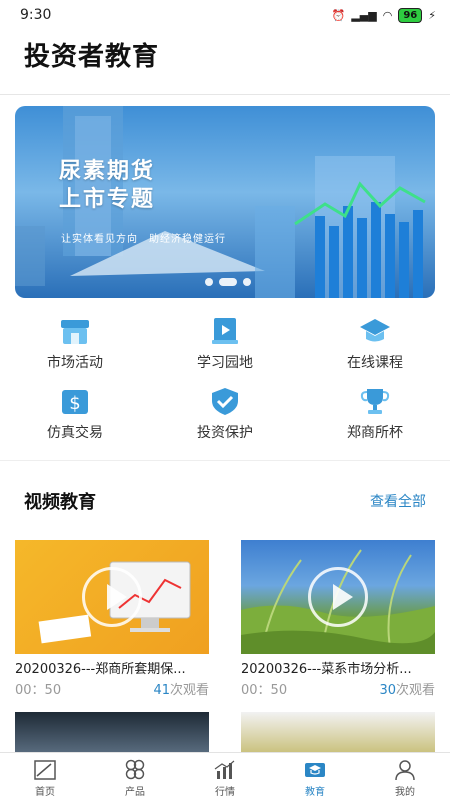 Image resolution: width=450 pixels, height=800 pixels. I want to click on person-icon, so click(405, 770).